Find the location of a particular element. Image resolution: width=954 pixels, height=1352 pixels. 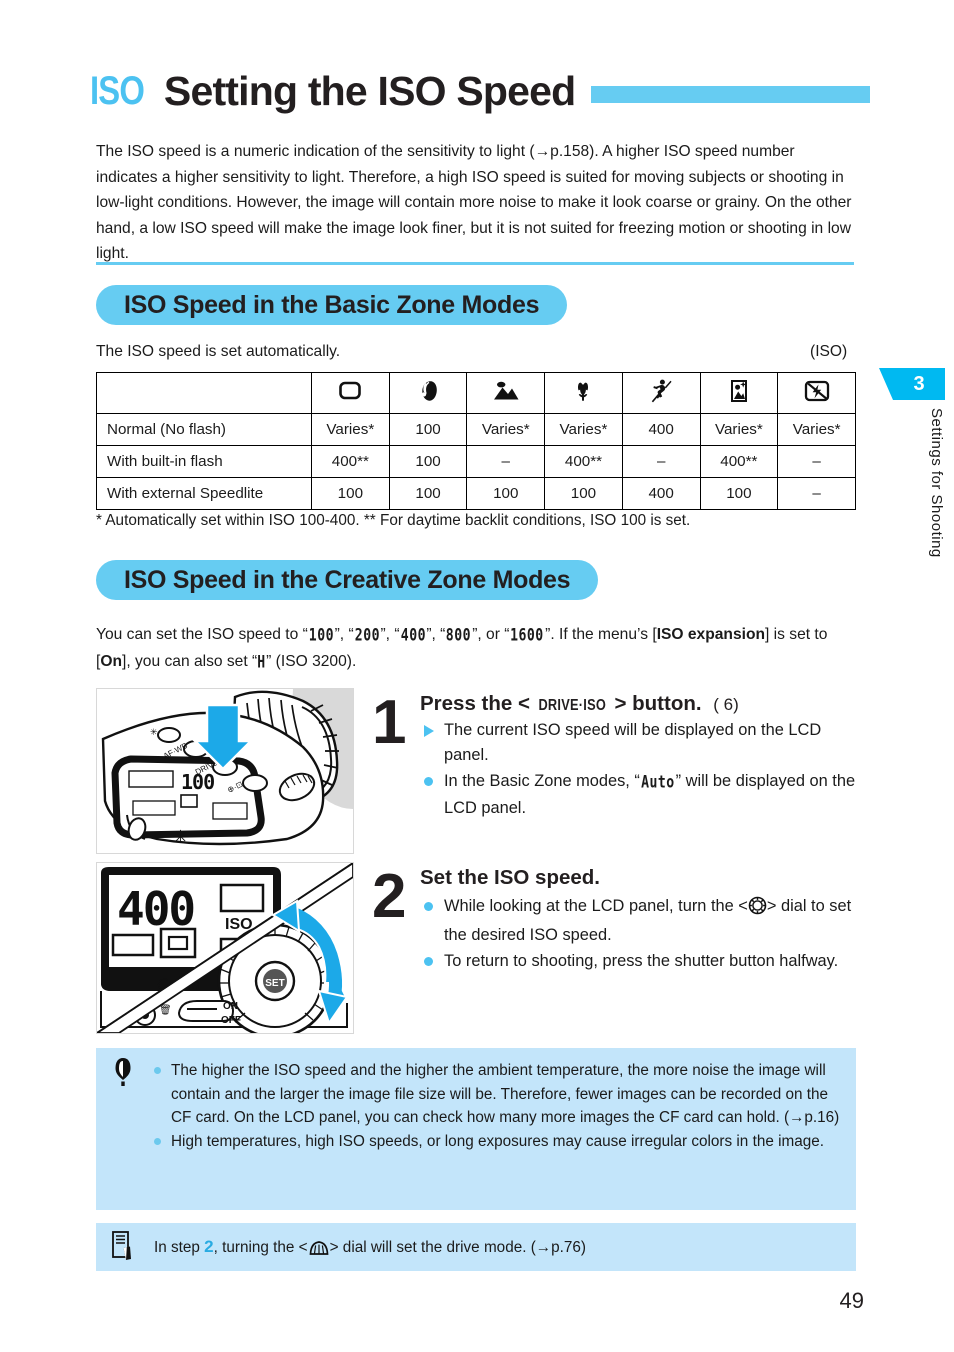

lcd-value-100: 100 is located at coordinates (321, 636).